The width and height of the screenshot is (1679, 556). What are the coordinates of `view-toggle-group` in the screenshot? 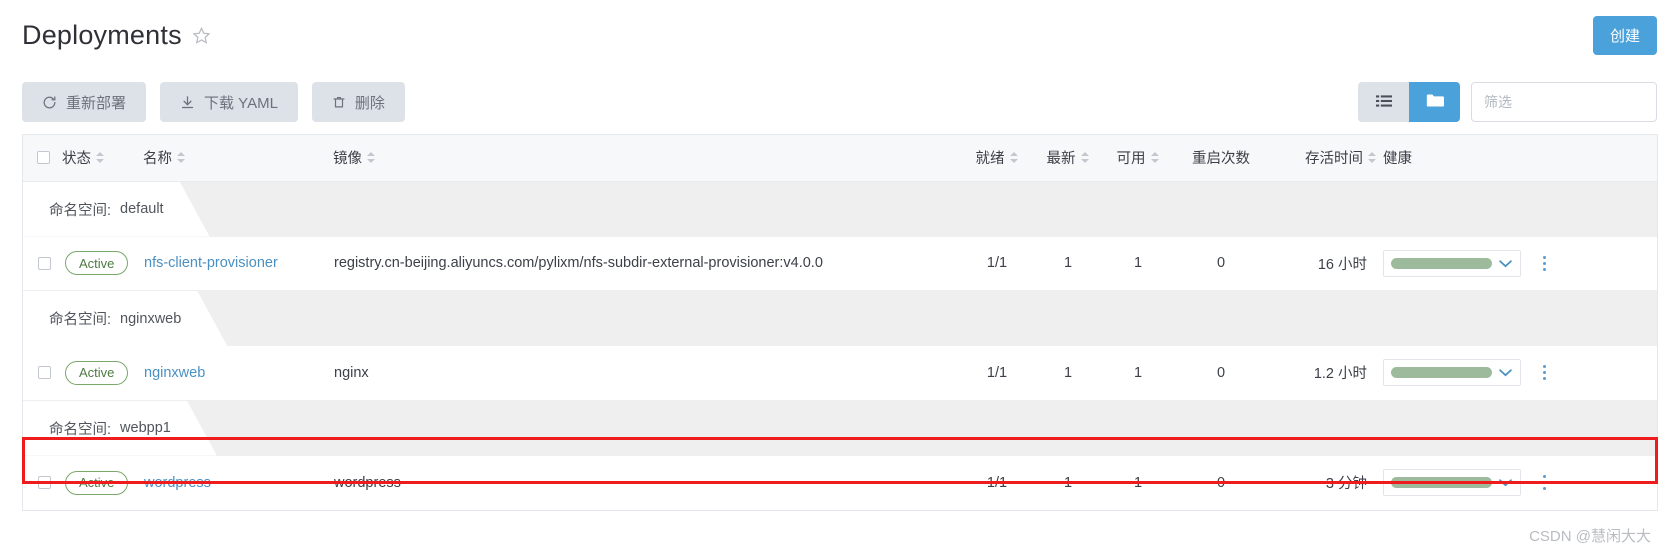 It's located at (1409, 102).